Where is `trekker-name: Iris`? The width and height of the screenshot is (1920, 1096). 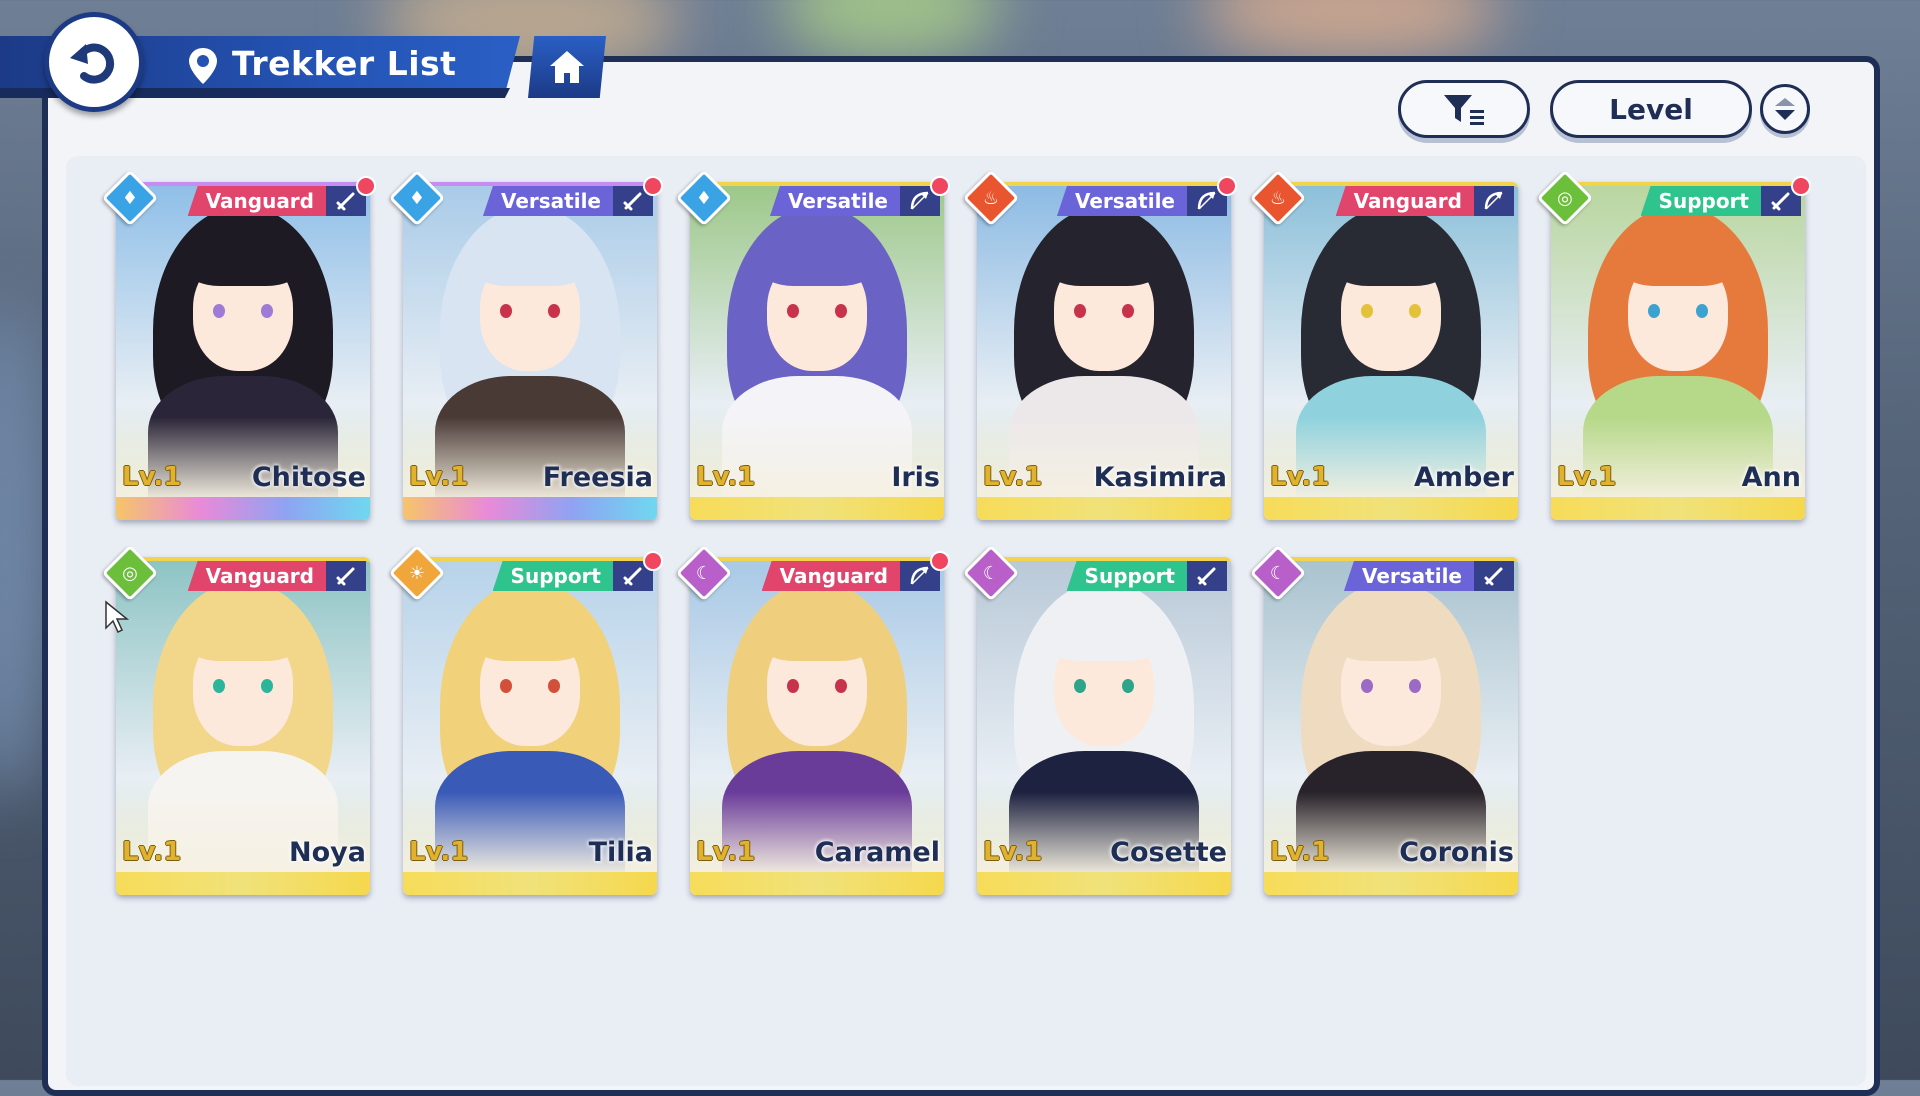
trekker-name: Iris is located at coordinates (915, 477).